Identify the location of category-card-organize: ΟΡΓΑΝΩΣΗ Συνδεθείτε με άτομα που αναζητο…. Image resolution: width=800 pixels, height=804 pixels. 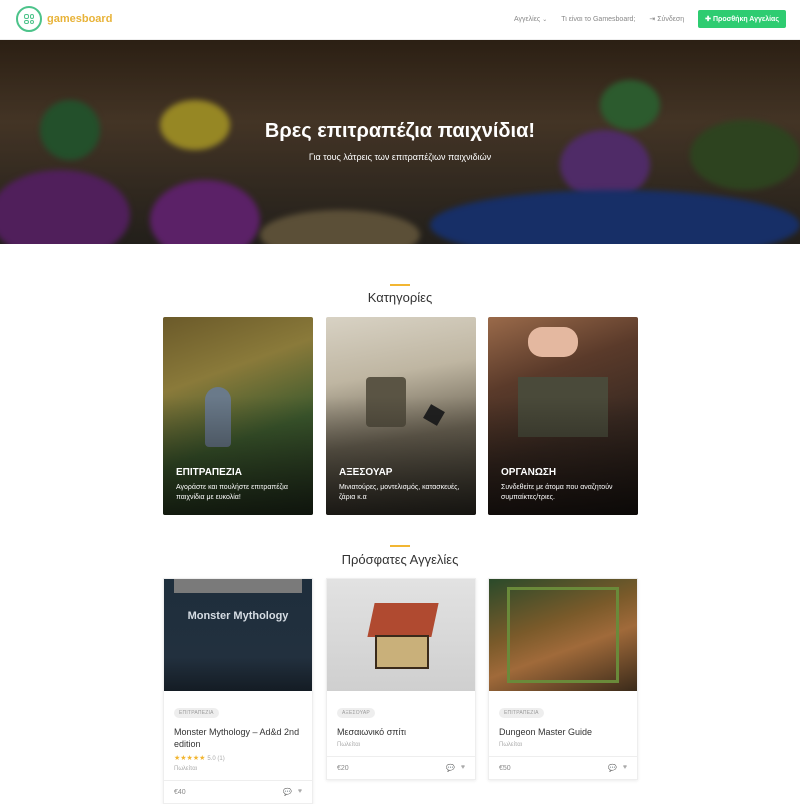
(563, 416).